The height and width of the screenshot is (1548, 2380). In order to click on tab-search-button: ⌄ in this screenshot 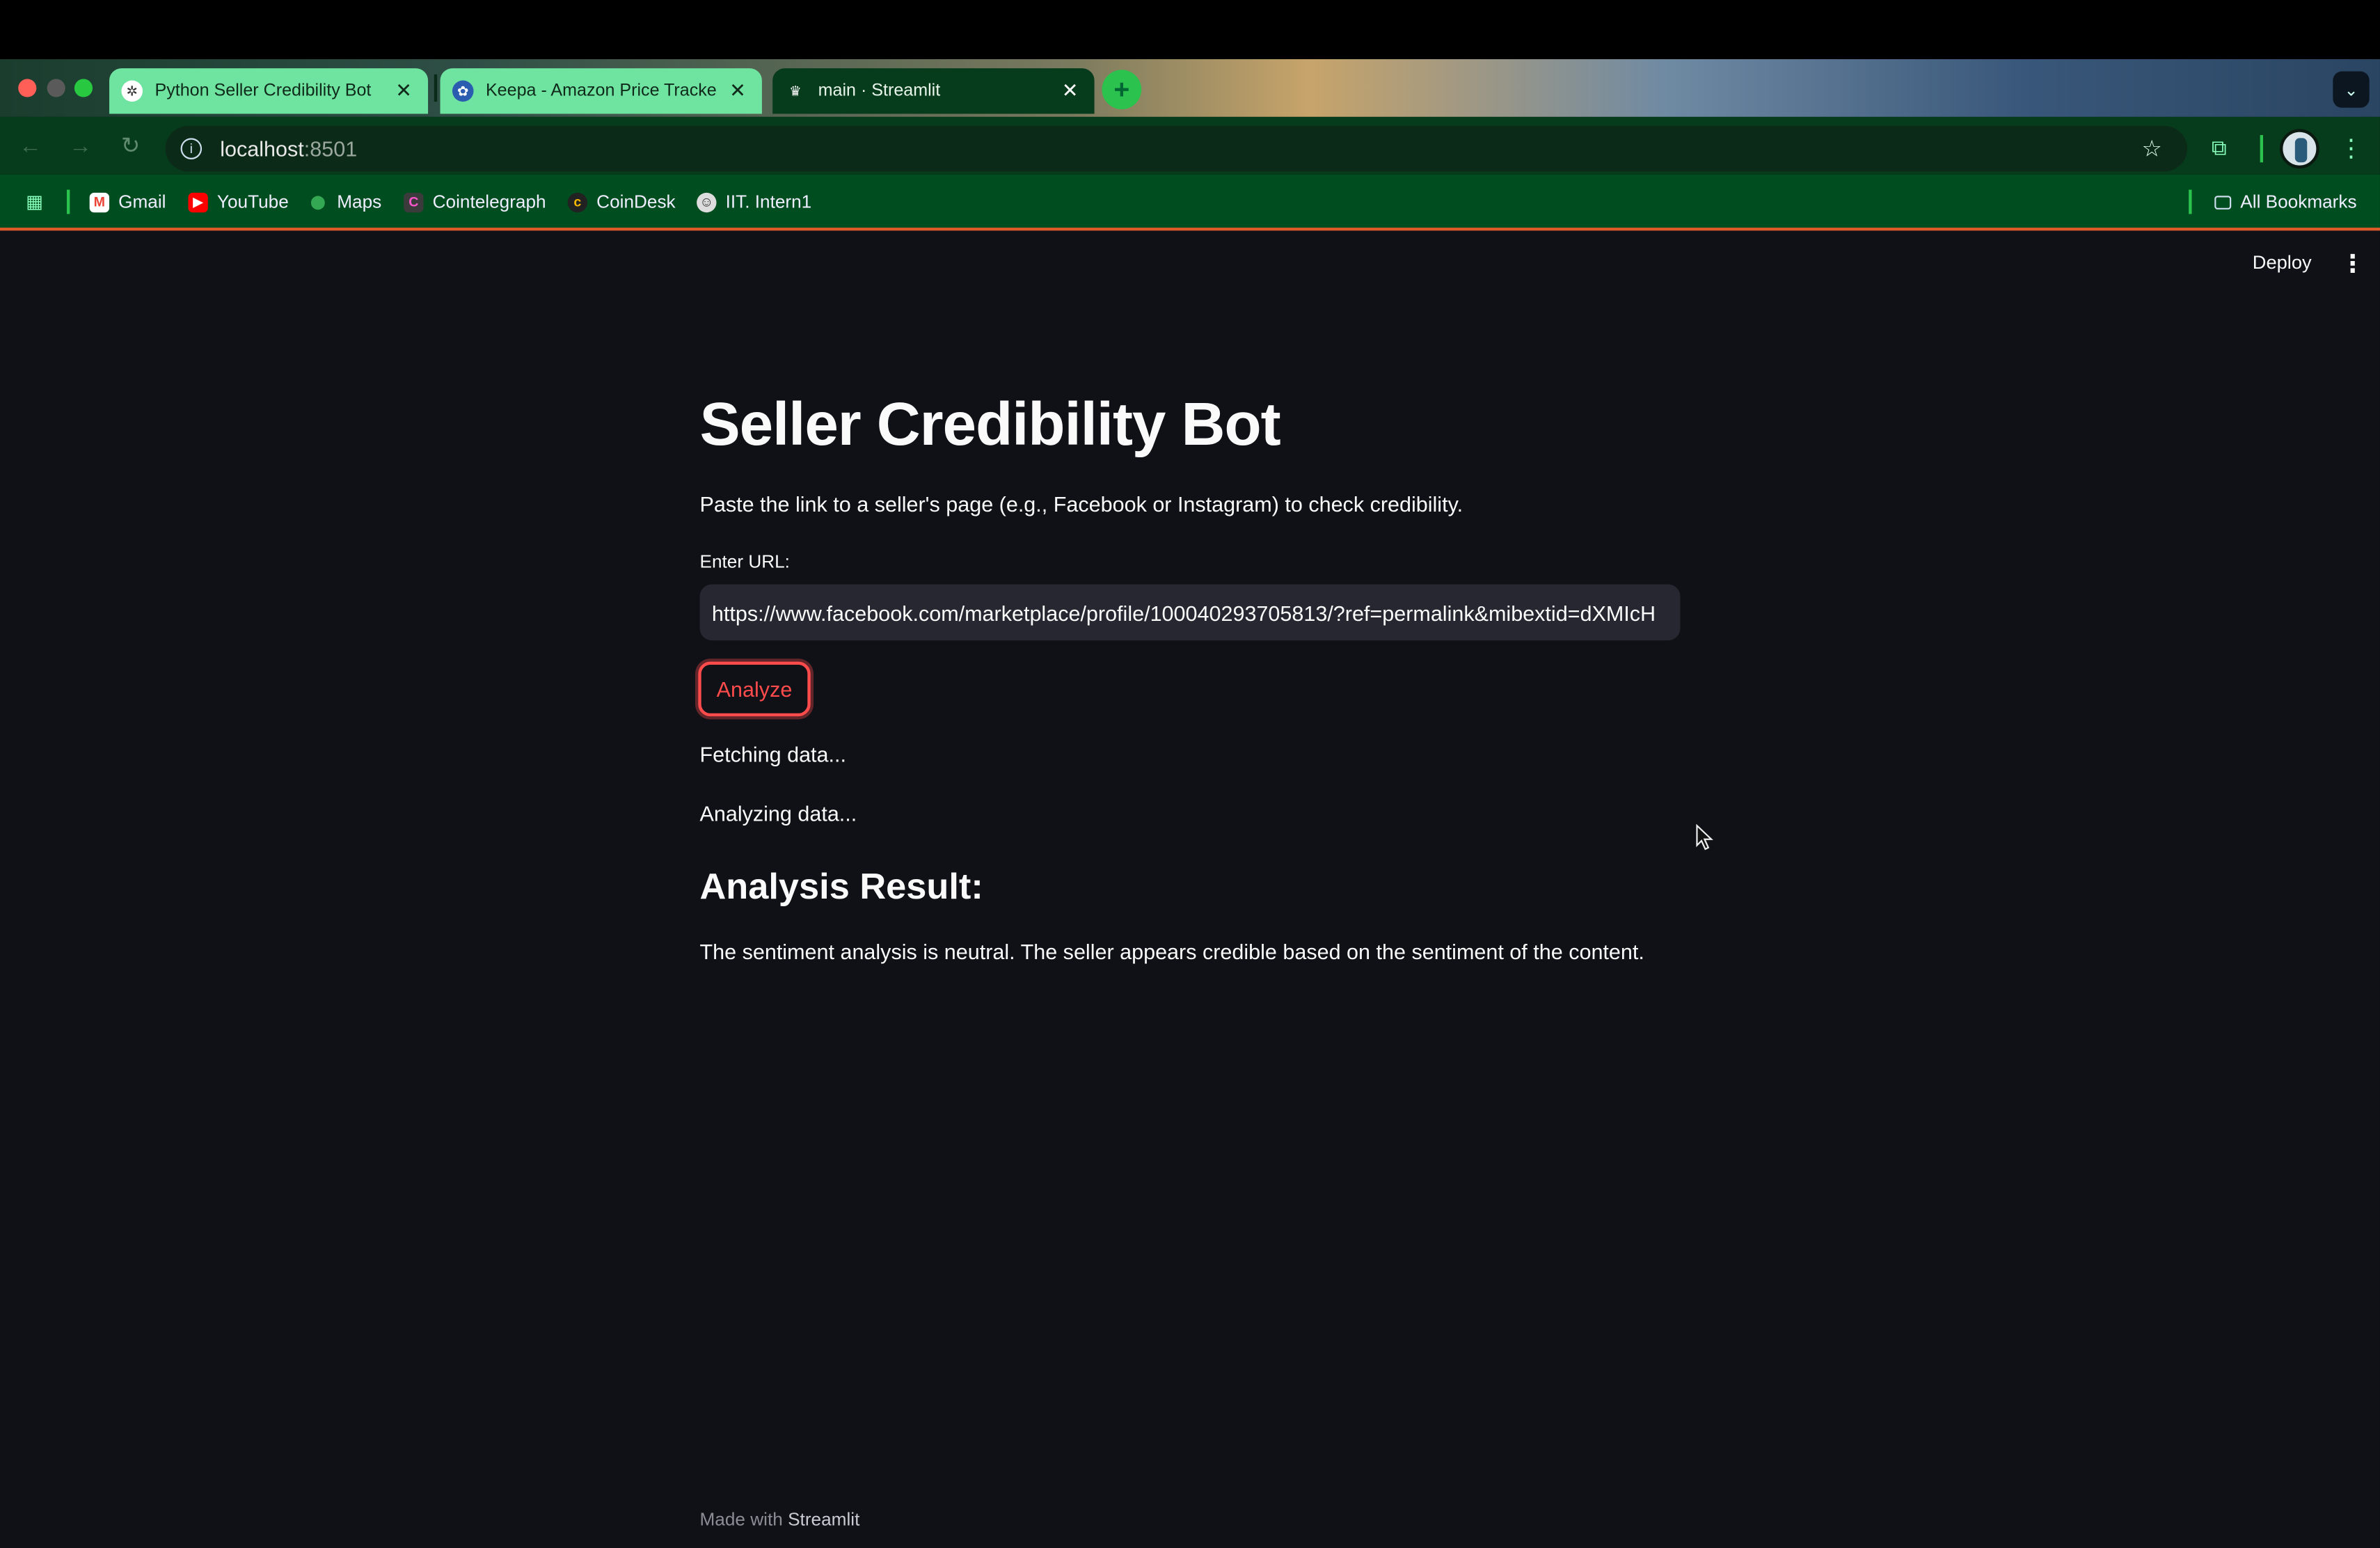, I will do `click(2351, 89)`.